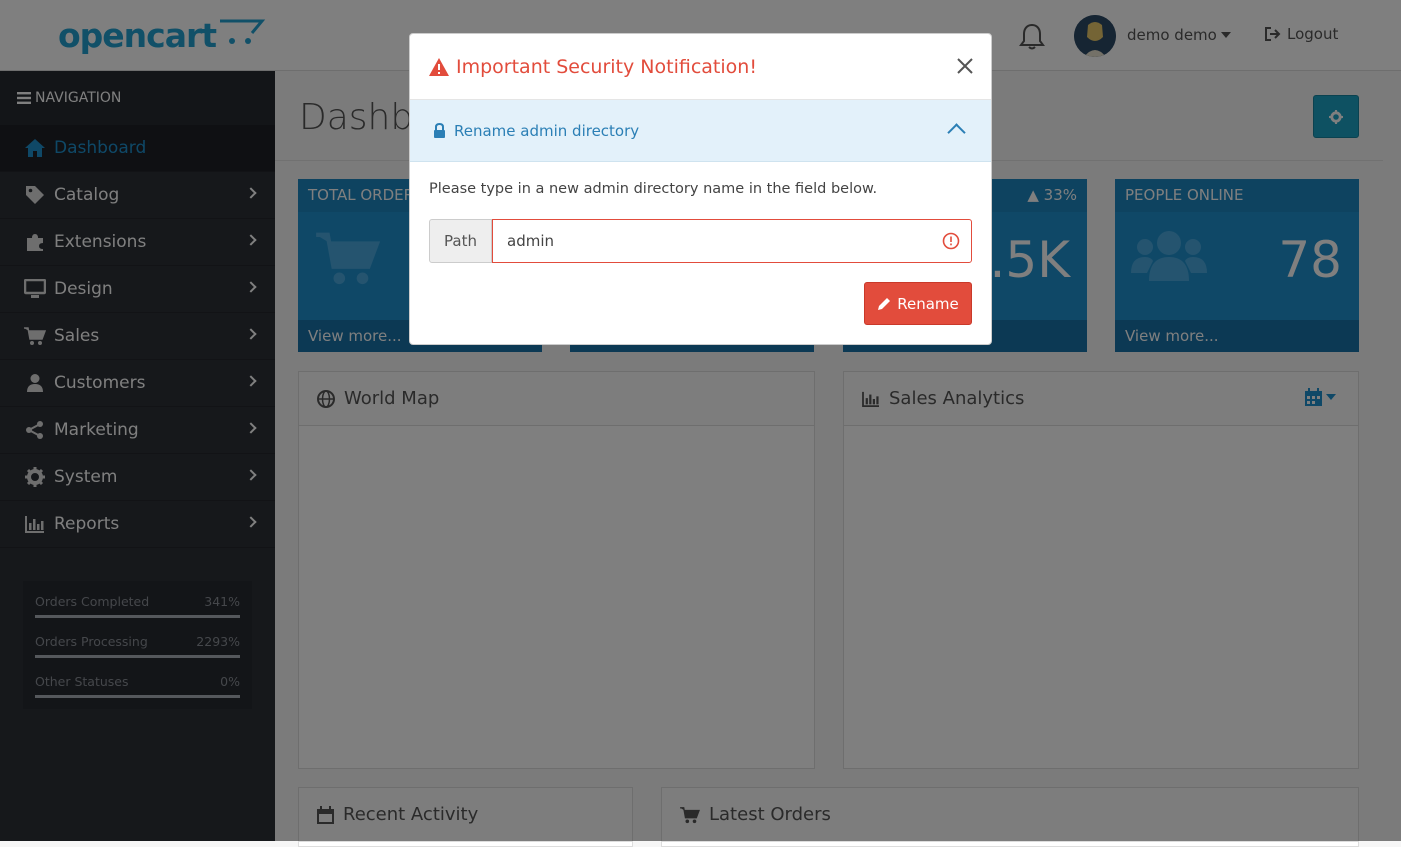  Describe the element at coordinates (884, 303) in the screenshot. I see `pencil-icon` at that location.